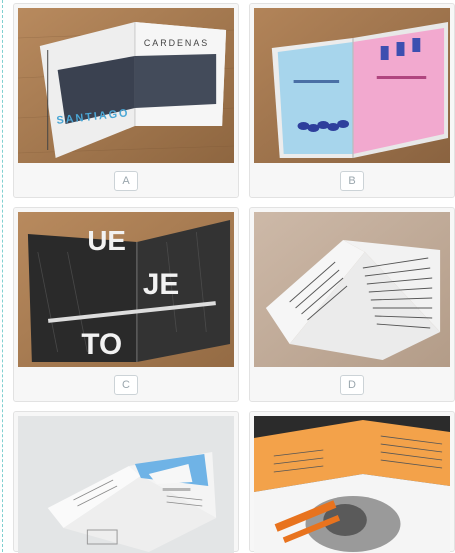  What do you see at coordinates (126, 289) in the screenshot?
I see `option-c-image: UE JE TO` at bounding box center [126, 289].